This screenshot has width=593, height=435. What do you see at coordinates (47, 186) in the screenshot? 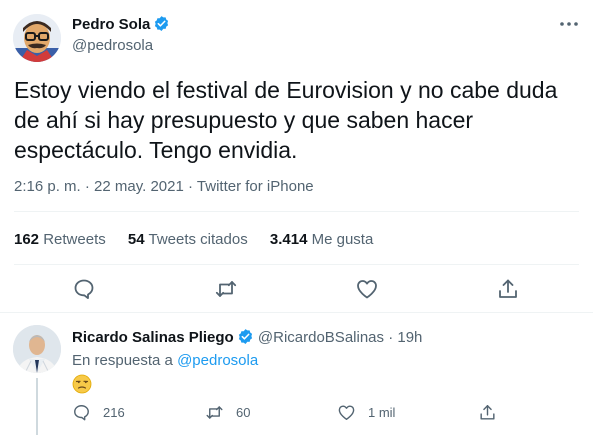
I see `tweet-time: 2:16 p. m.` at bounding box center [47, 186].